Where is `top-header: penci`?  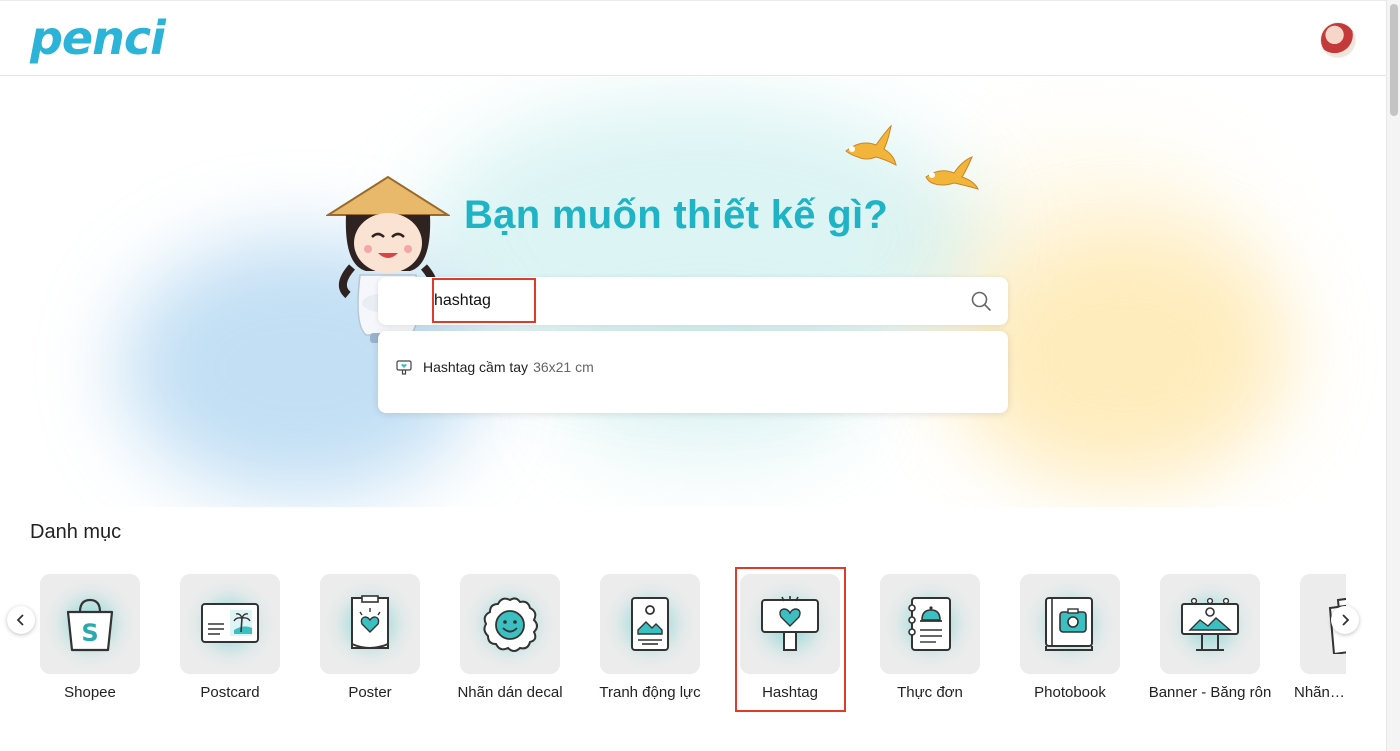
top-header: penci is located at coordinates (693, 38).